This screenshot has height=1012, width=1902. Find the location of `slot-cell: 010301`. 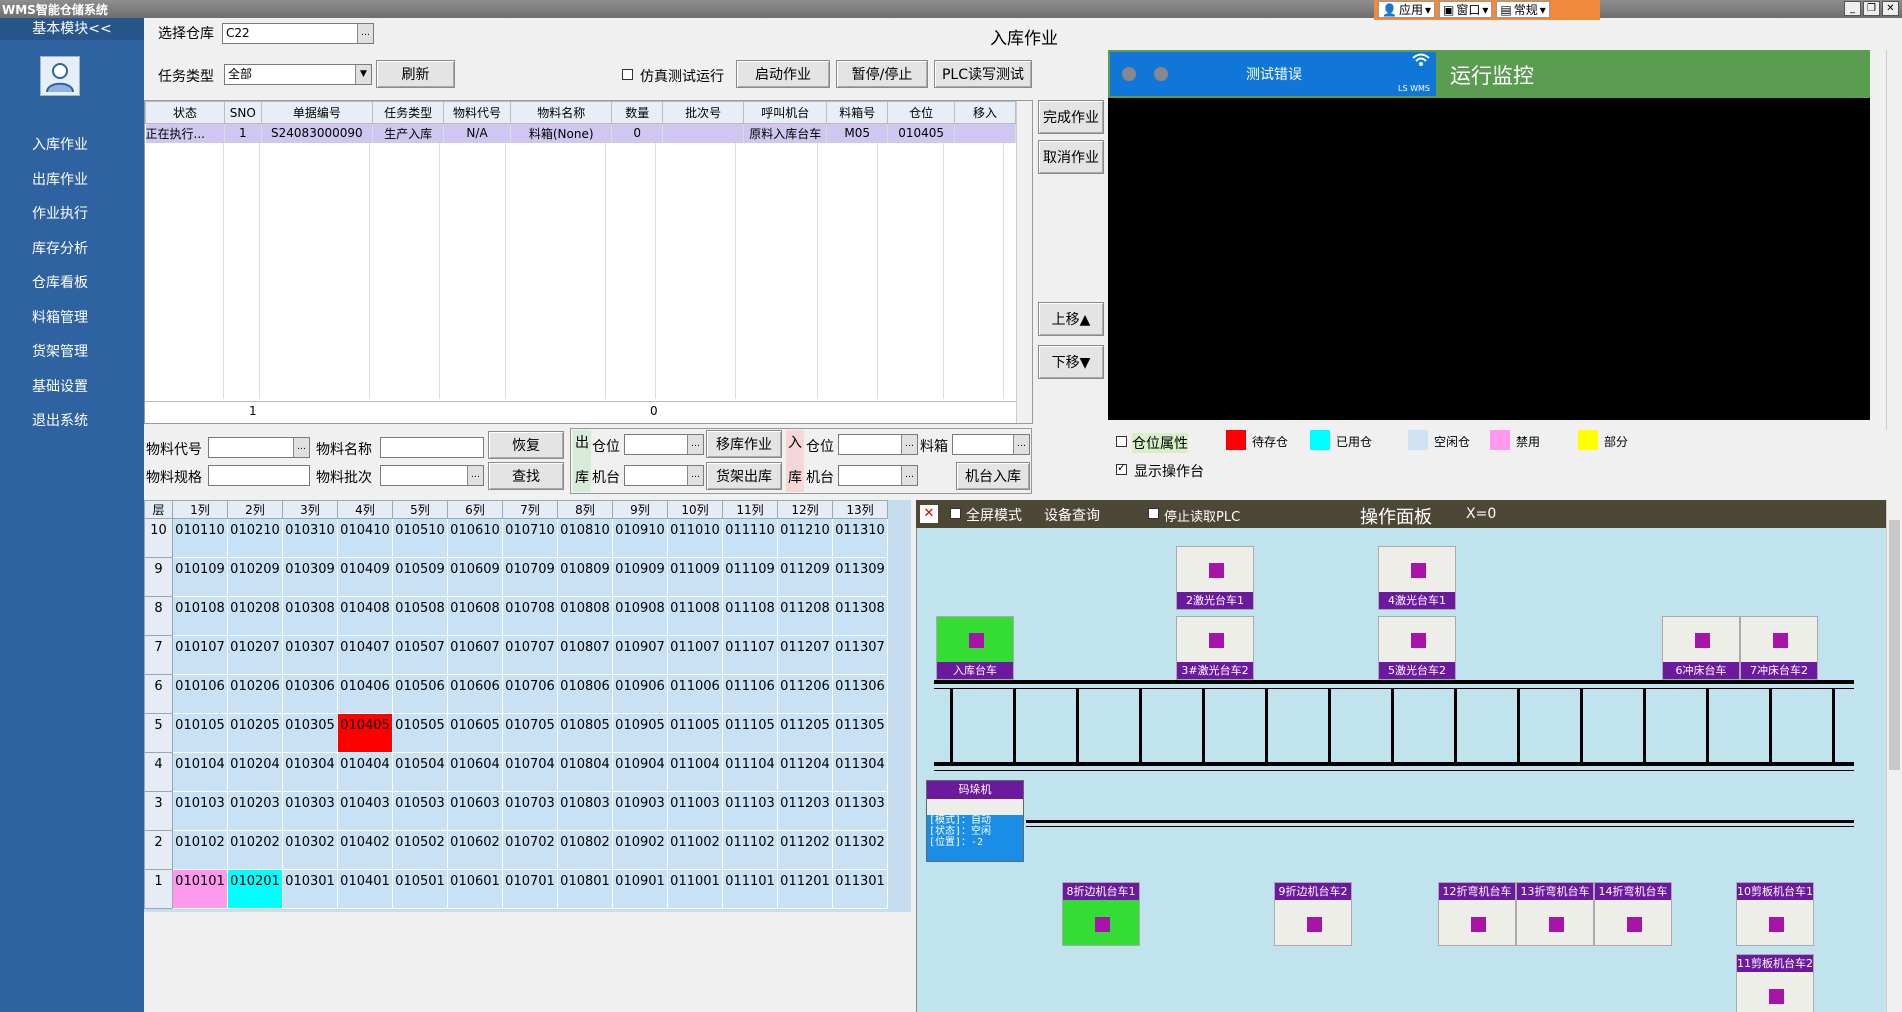

slot-cell: 010301 is located at coordinates (310, 889).